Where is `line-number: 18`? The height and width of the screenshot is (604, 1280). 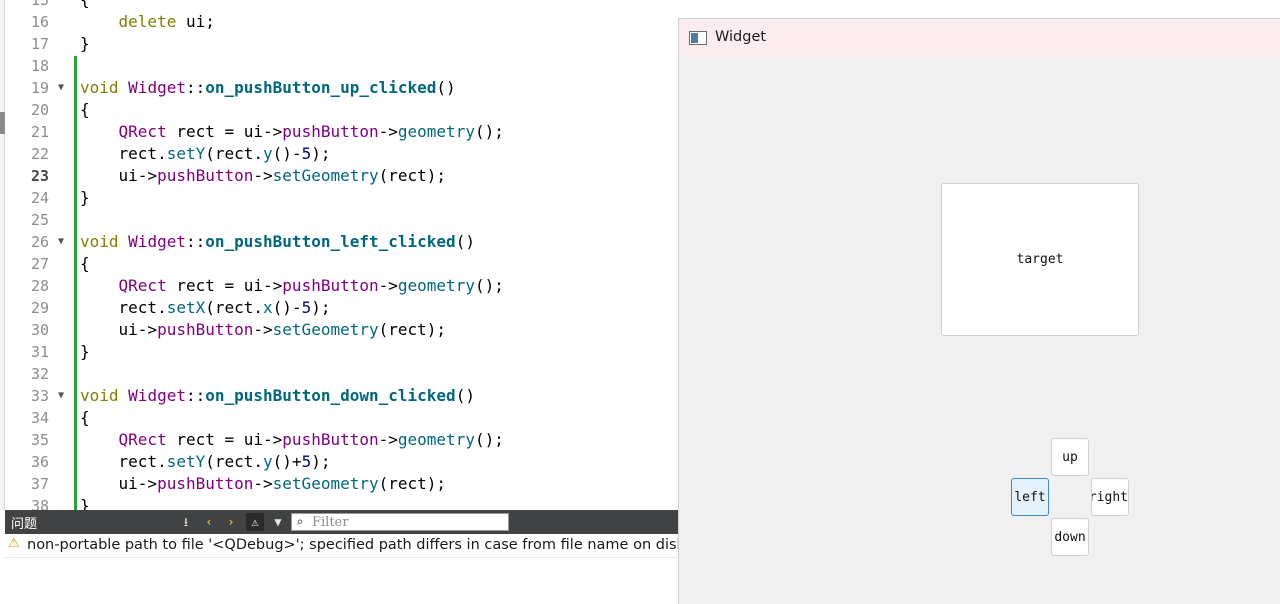 line-number: 18 is located at coordinates (39, 66).